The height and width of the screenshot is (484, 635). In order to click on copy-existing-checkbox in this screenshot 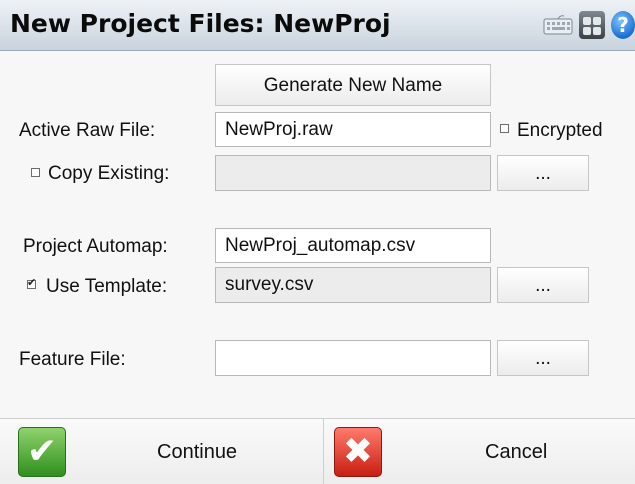, I will do `click(35, 172)`.